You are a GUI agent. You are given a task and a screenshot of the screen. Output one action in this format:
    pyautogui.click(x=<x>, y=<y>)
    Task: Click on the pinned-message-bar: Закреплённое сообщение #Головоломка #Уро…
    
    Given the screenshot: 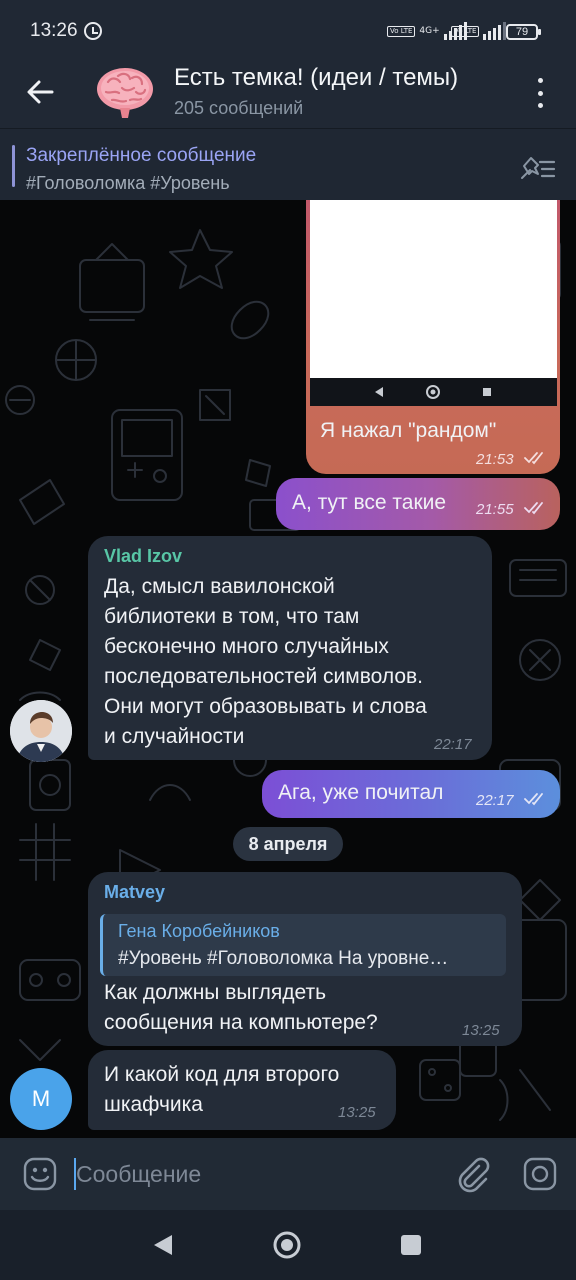 What is the action you would take?
    pyautogui.click(x=288, y=164)
    